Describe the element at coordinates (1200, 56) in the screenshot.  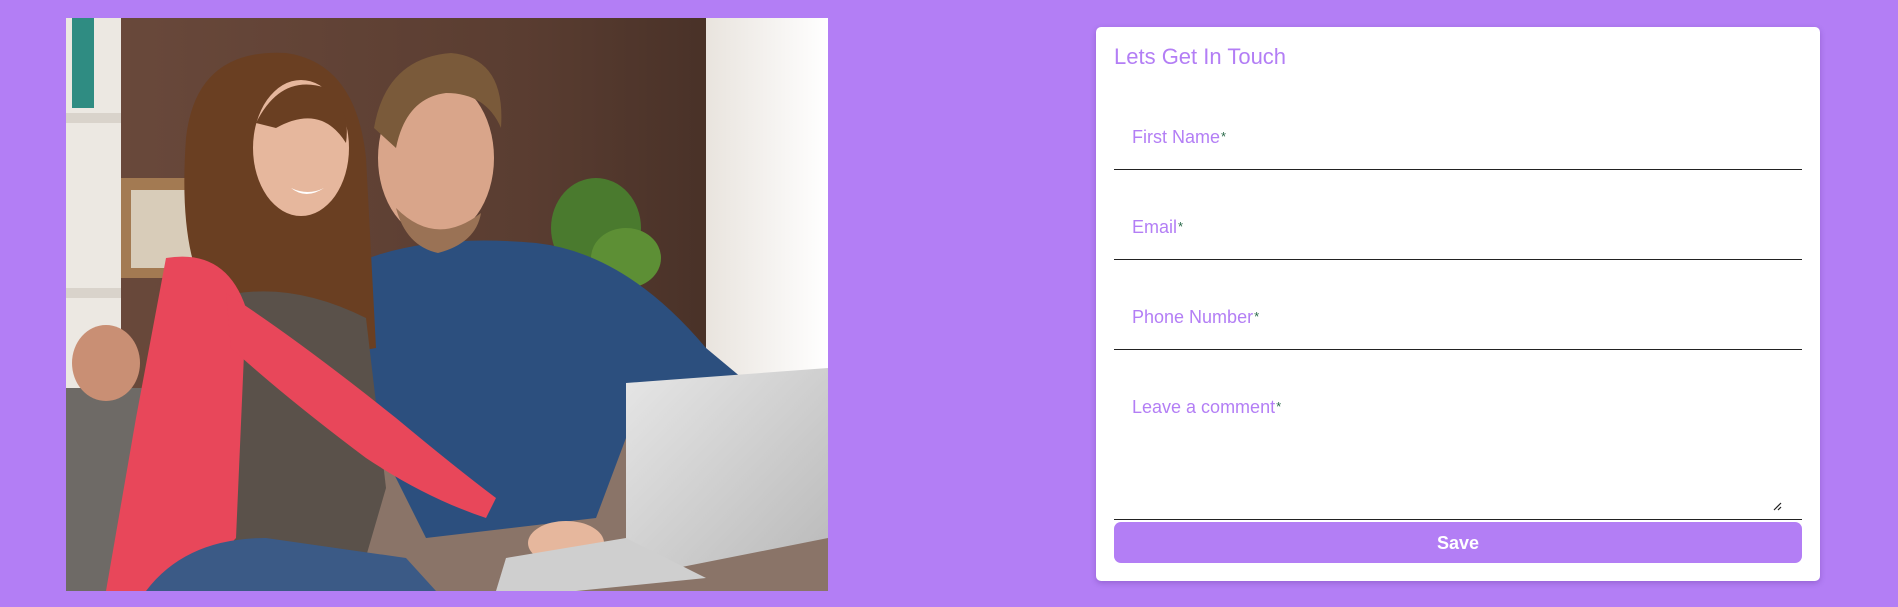
I see `form-title: Lets Get In Touch` at that location.